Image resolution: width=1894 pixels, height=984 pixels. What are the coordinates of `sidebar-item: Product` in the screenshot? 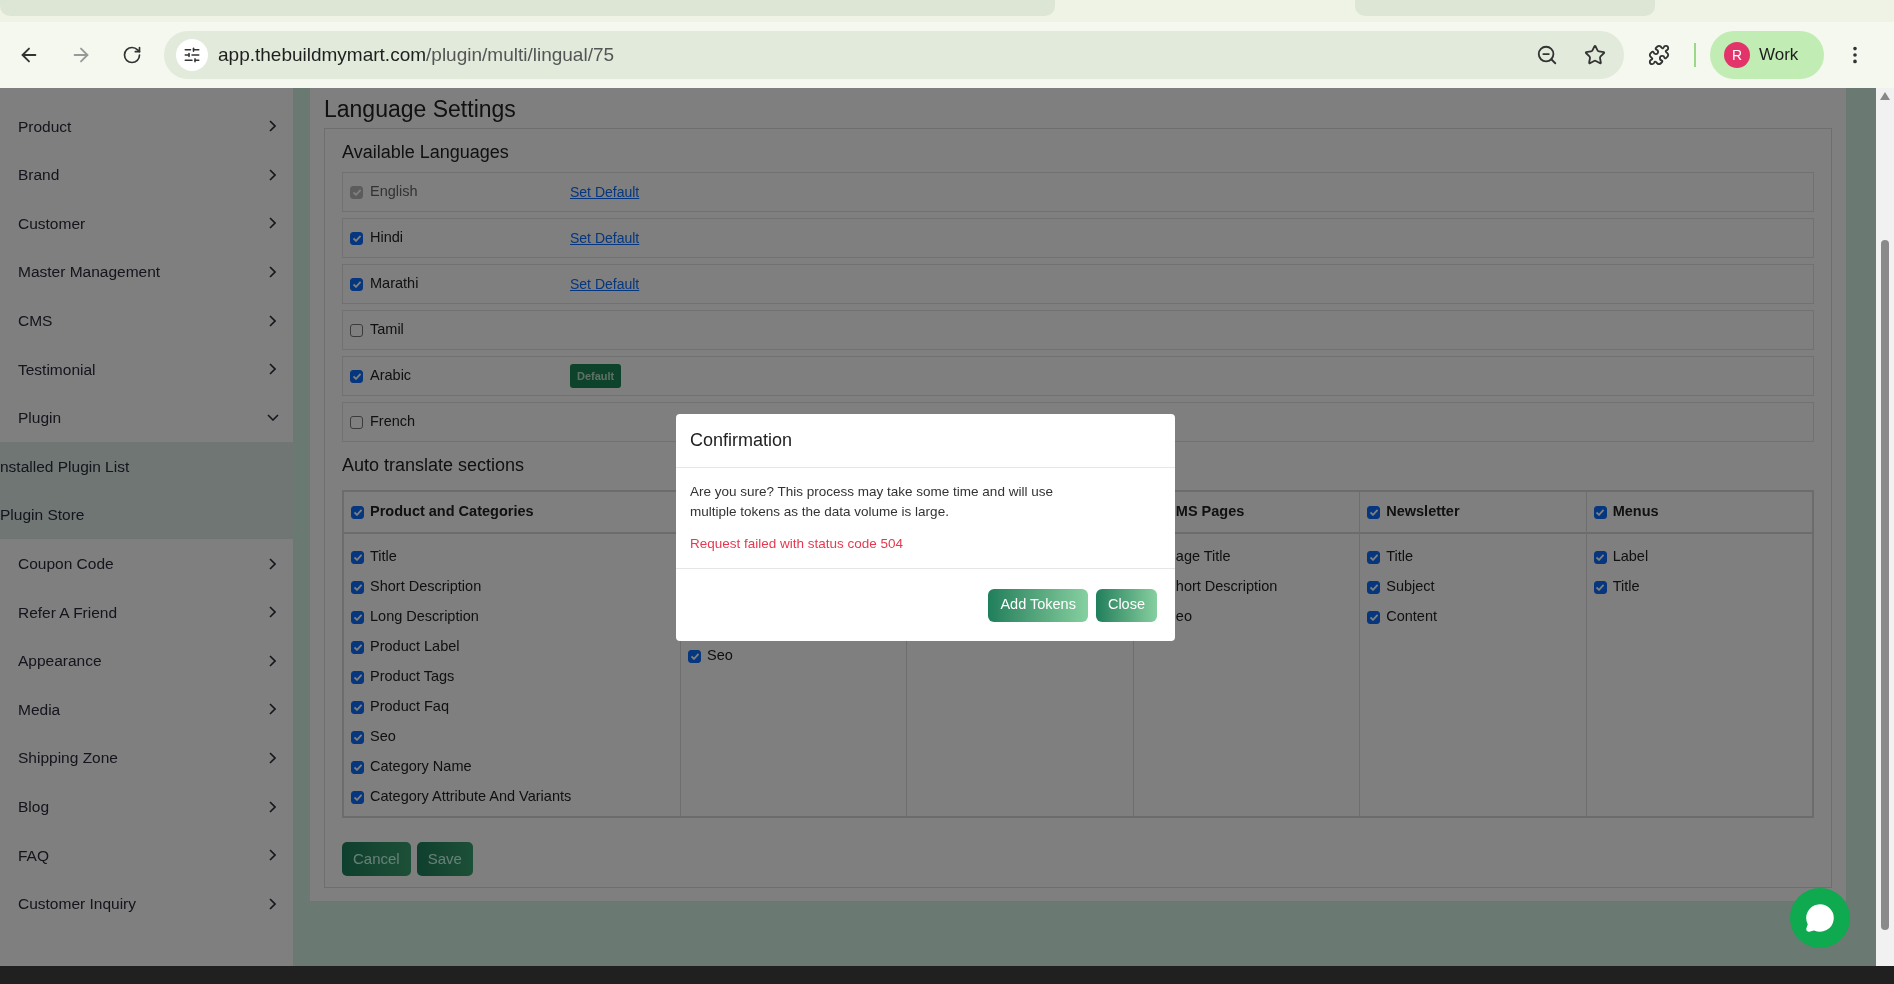 It's located at (146, 126).